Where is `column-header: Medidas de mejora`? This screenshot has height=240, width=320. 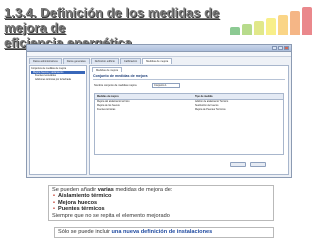
column-header: Medidas de mejora is located at coordinates (108, 96).